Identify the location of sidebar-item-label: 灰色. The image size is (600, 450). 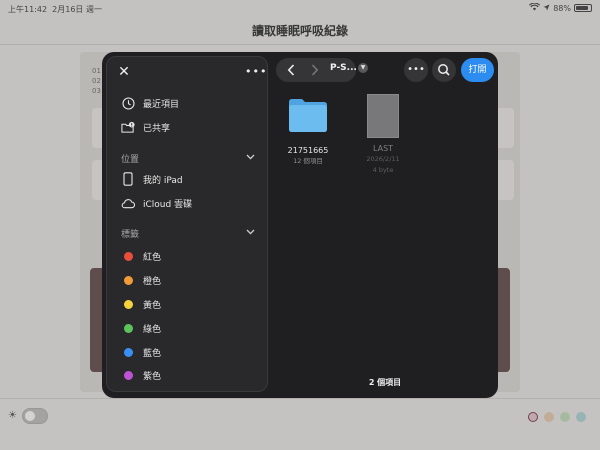
(152, 391).